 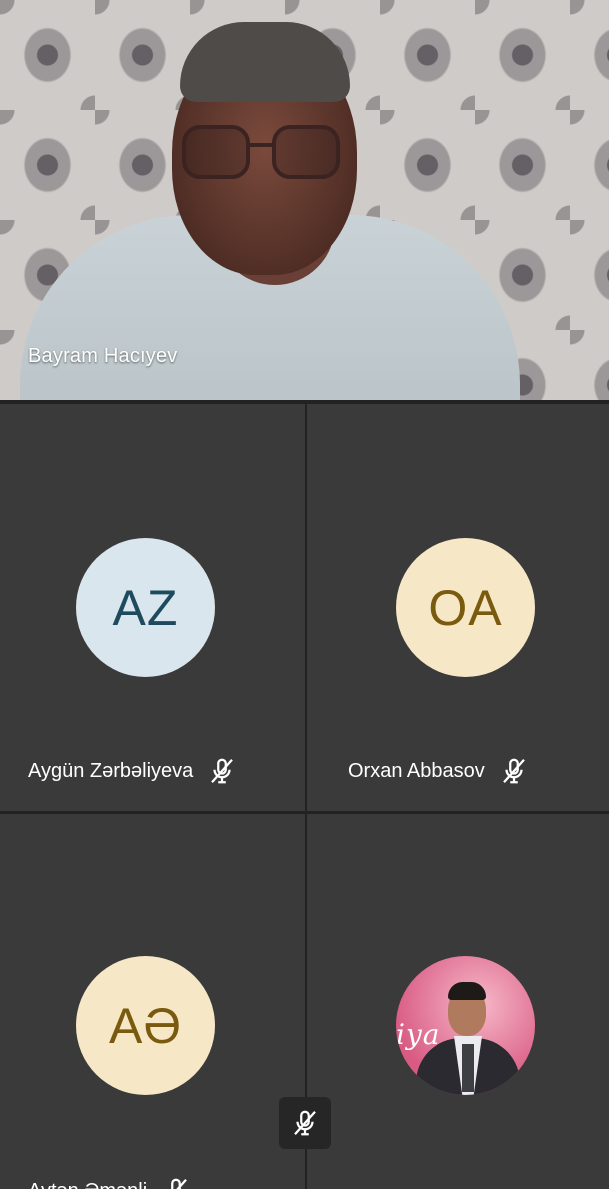 I want to click on participant-name-row: Aytən Əmənli, so click(x=109, y=1182).